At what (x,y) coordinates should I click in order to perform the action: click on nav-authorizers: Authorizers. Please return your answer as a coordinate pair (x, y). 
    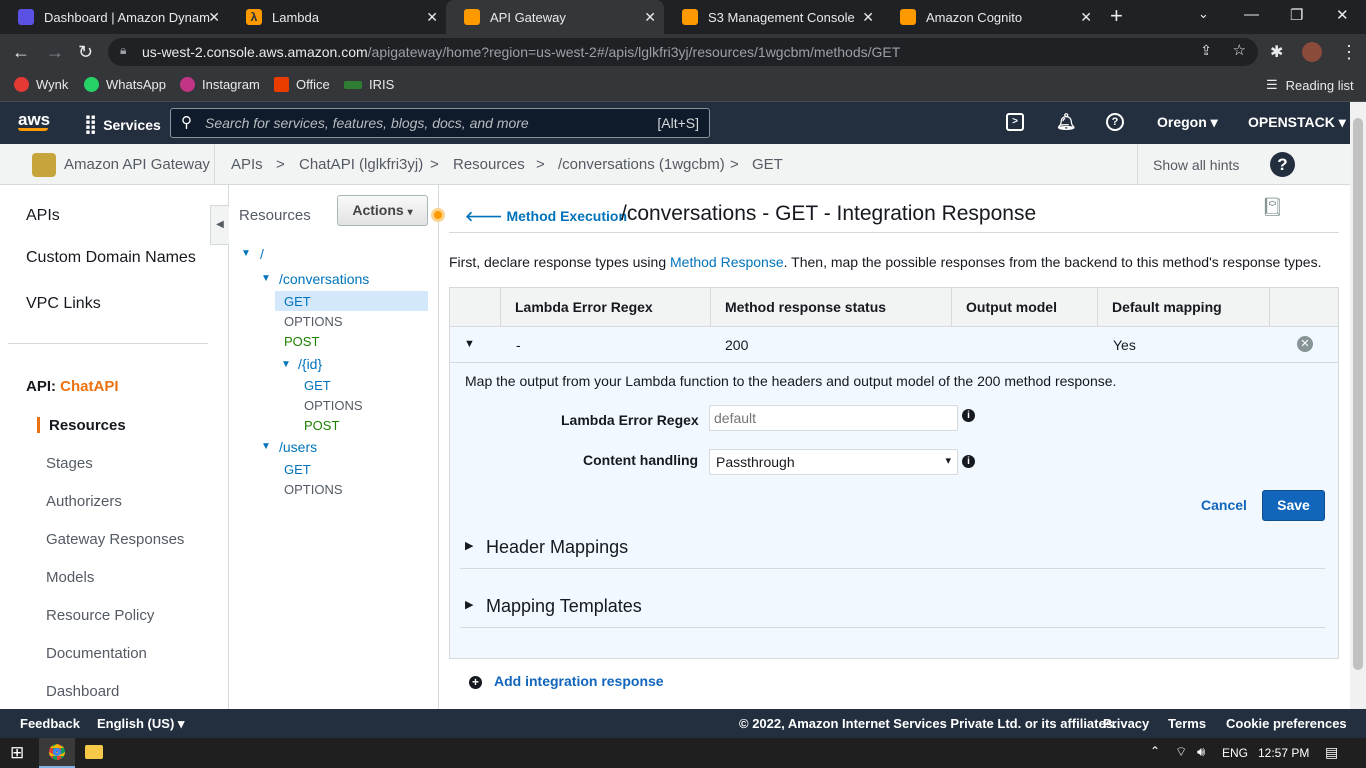
    Looking at the image, I should click on (84, 501).